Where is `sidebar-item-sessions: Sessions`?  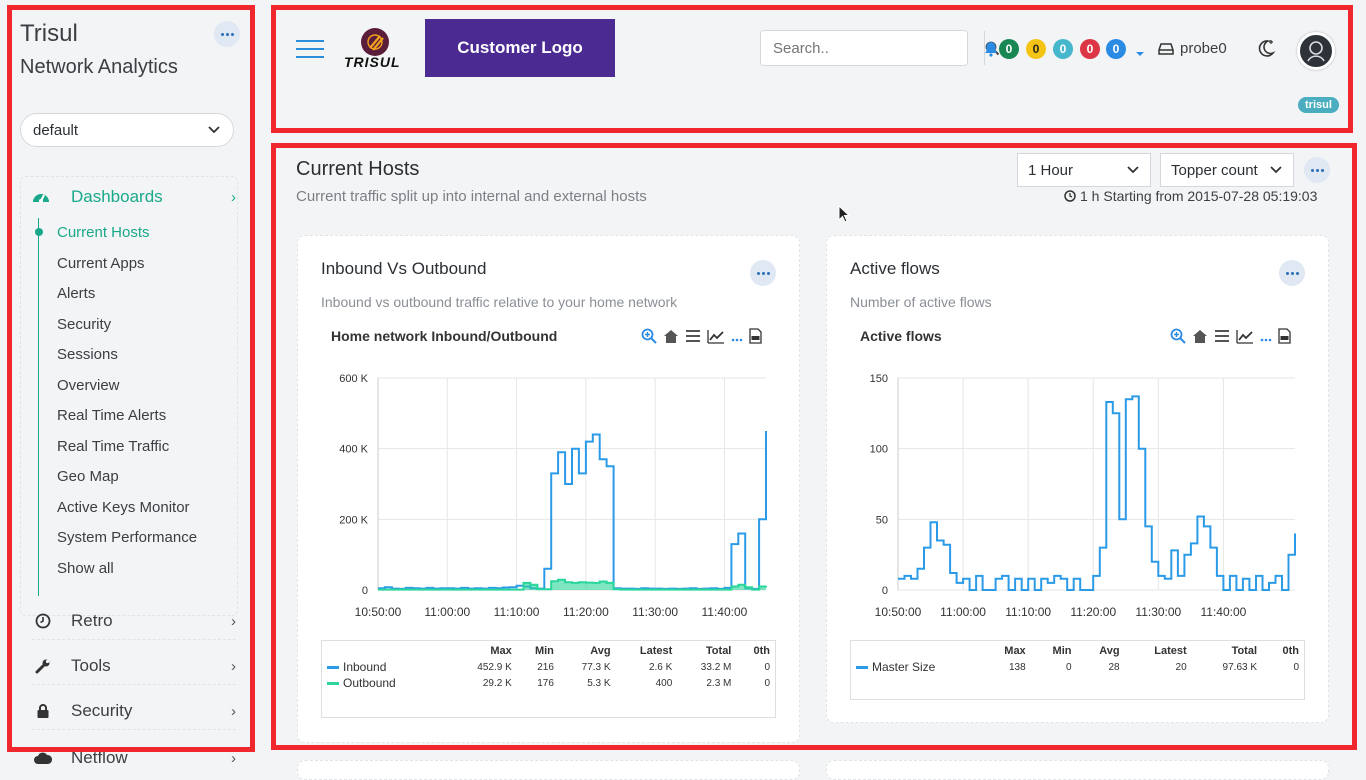
sidebar-item-sessions: Sessions is located at coordinates (87, 354).